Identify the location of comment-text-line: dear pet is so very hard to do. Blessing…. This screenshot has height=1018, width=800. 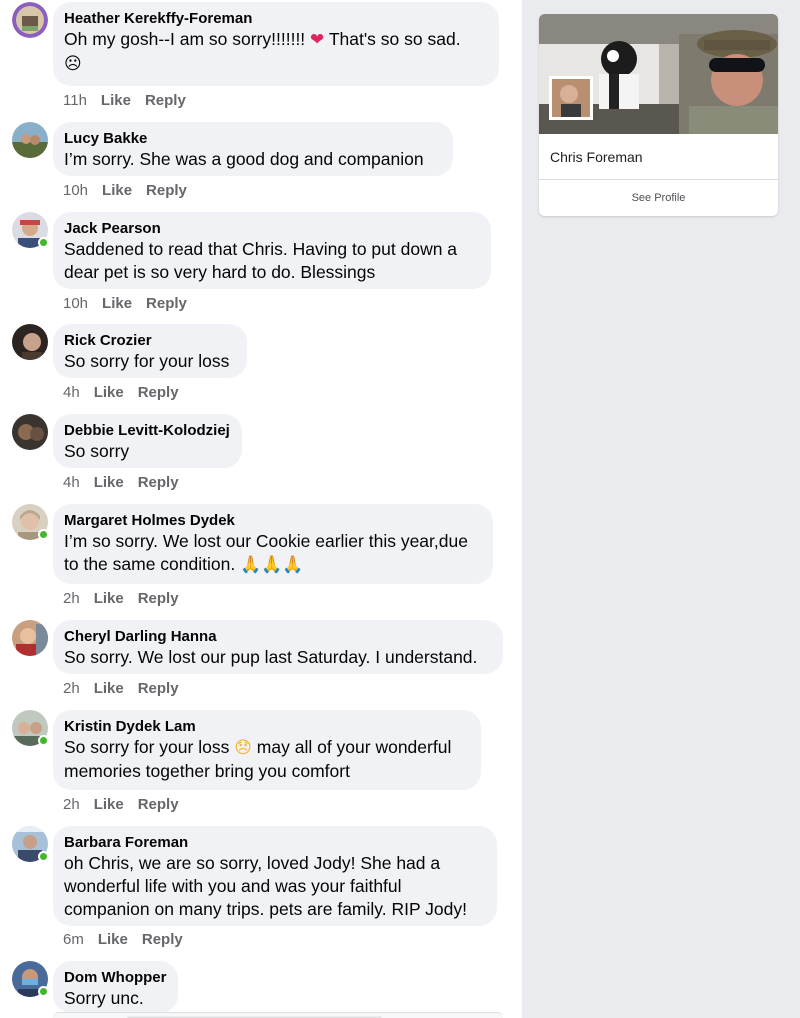
(220, 272).